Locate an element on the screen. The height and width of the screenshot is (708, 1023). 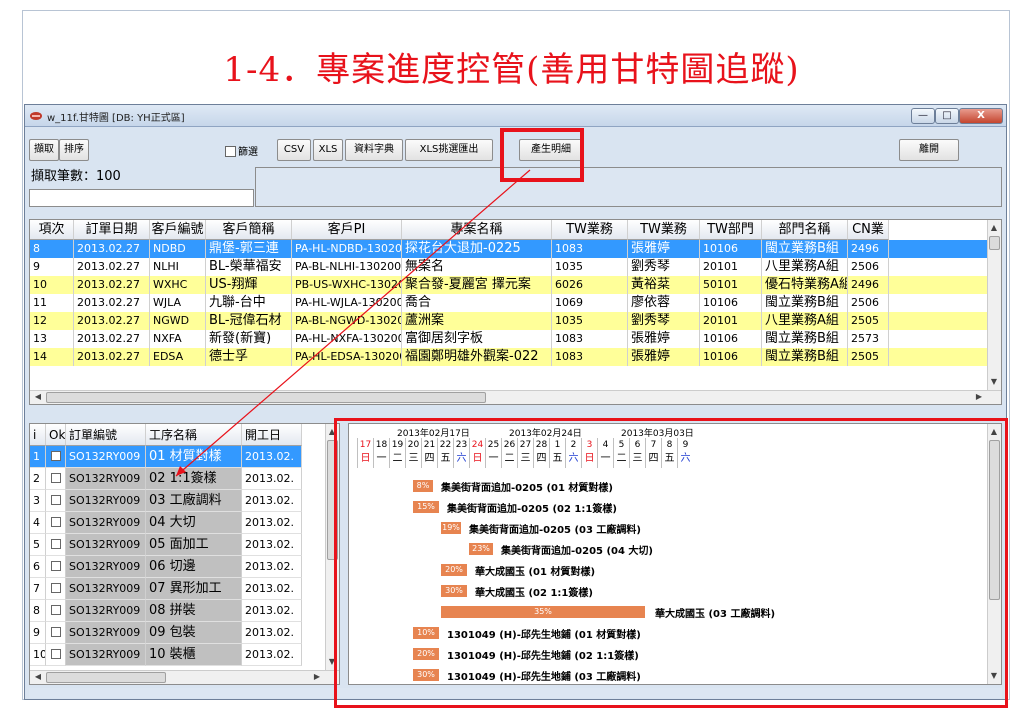
table-cell: BL-冠偉石材 is located at coordinates (249, 321).